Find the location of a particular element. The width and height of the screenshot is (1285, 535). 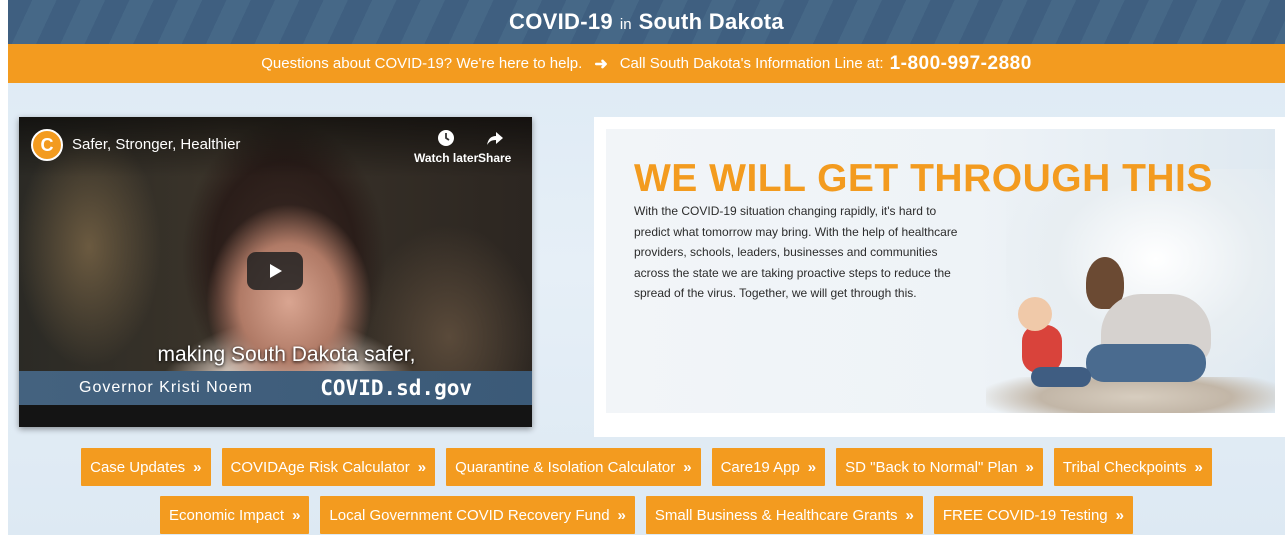

channel-logo-letter: C is located at coordinates (47, 144).